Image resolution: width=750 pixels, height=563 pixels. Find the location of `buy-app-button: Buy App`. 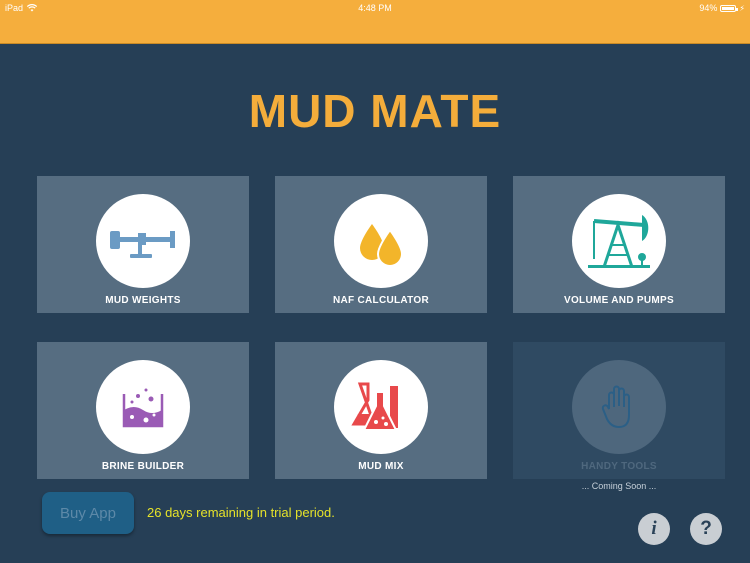

buy-app-button: Buy App is located at coordinates (88, 513).